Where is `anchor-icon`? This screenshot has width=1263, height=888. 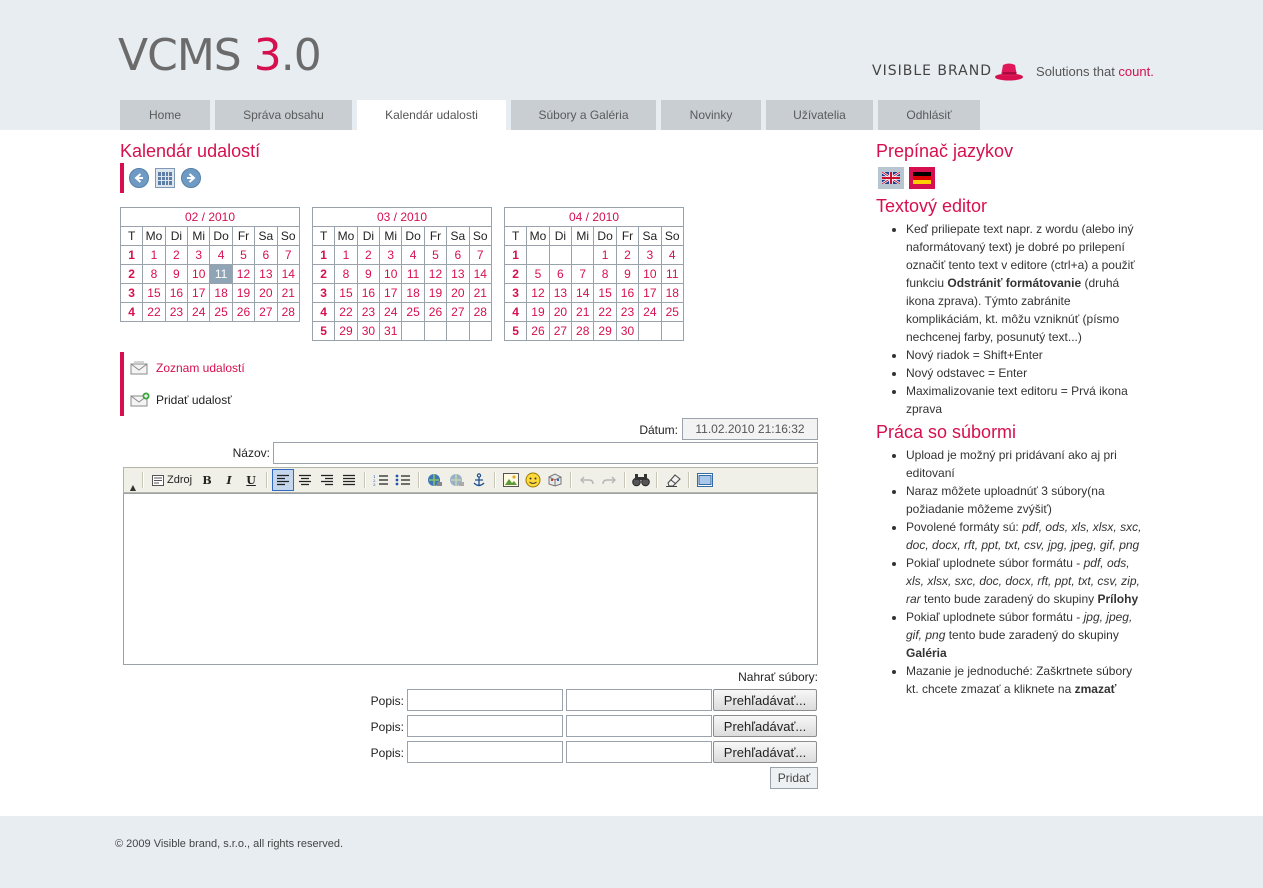
anchor-icon is located at coordinates (479, 480).